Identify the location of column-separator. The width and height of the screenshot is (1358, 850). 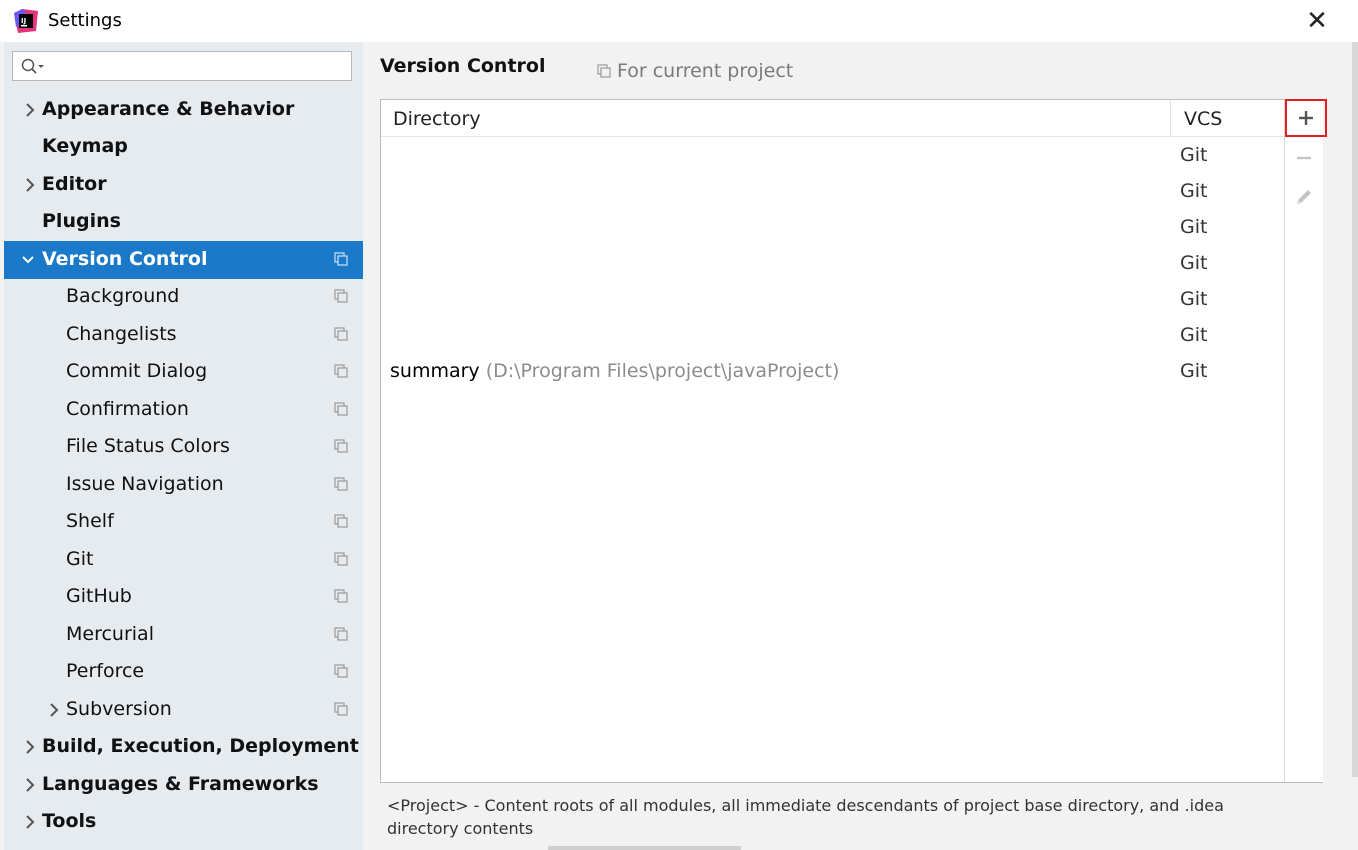
(1170, 118).